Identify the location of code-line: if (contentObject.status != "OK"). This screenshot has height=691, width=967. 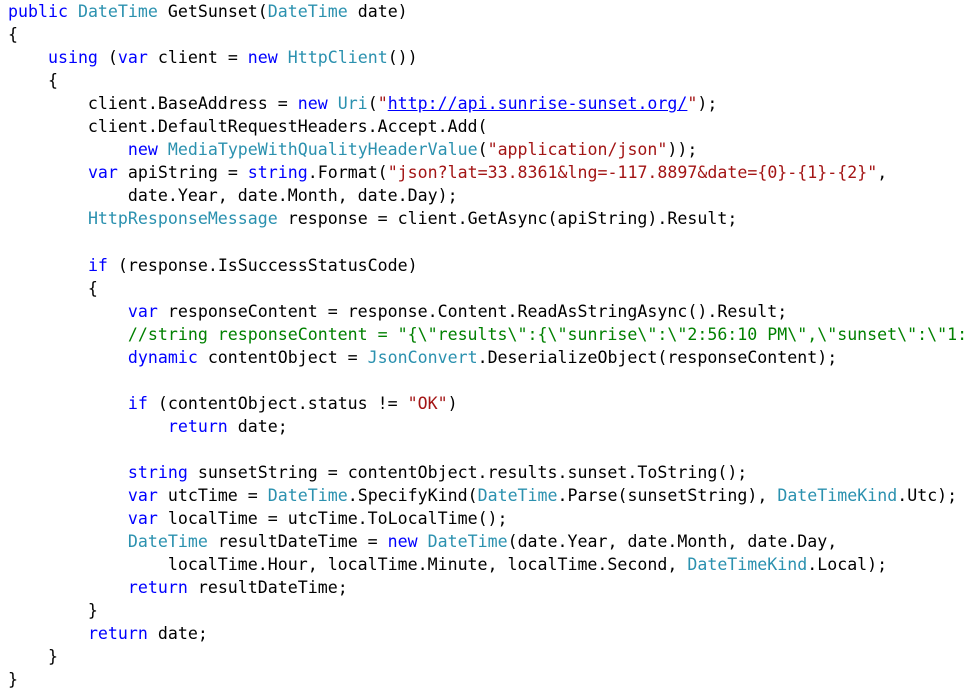
(487, 403).